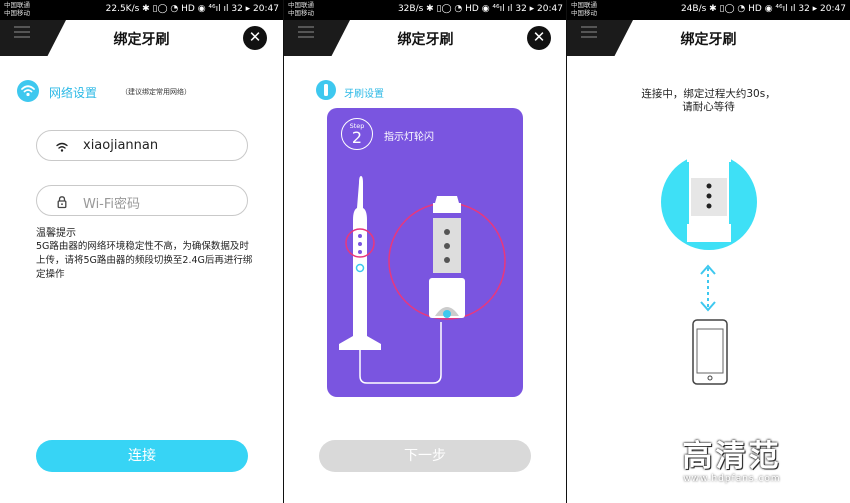 The width and height of the screenshot is (850, 503). Describe the element at coordinates (156, 92) in the screenshot. I see `section-note: （建议绑定常用网络）` at that location.